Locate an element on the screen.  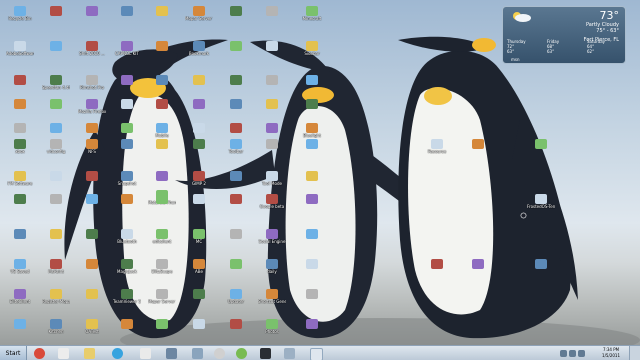
desktop-icon-sidebar: Sidebar is located at coordinates (312, 53).